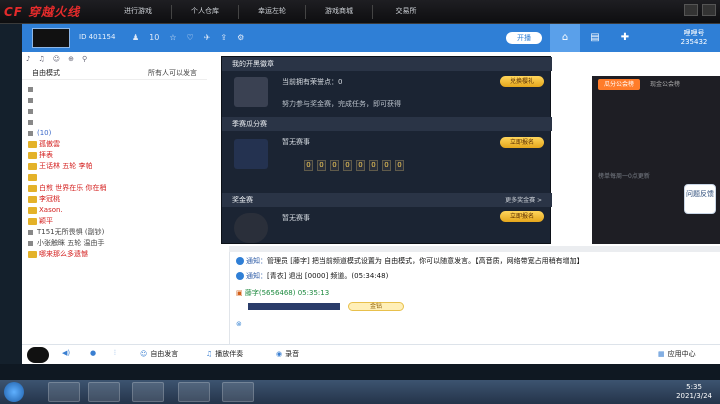 Image resolution: width=720 pixels, height=404 pixels. What do you see at coordinates (117, 188) in the screenshot?
I see `tree-row: 白煎 世界在乐 你在梢` at bounding box center [117, 188].